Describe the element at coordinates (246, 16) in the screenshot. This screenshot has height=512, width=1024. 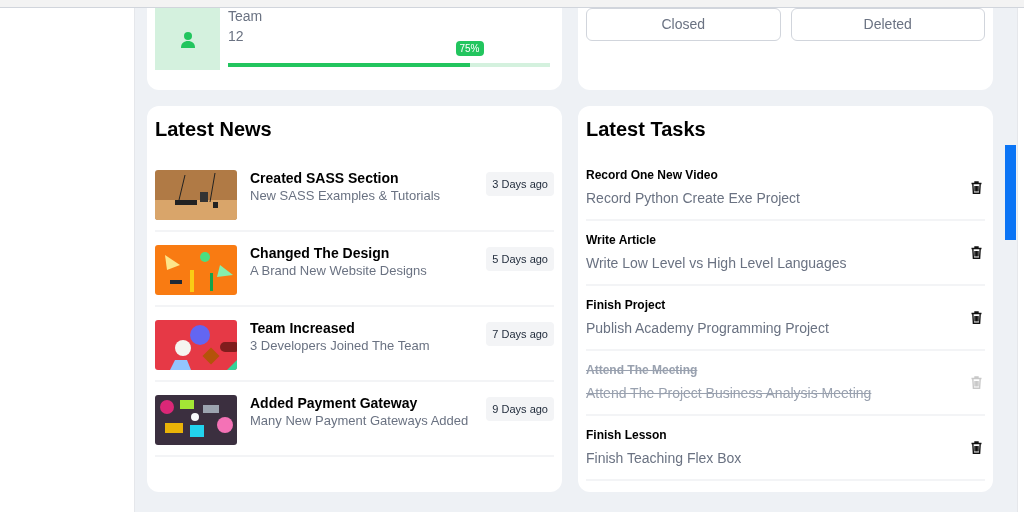
I see `stat-label: Team` at that location.